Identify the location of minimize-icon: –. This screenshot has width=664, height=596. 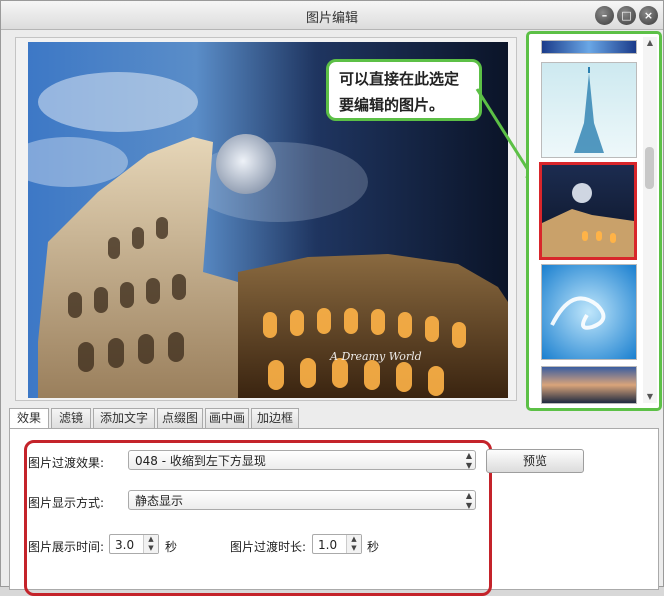
(604, 15).